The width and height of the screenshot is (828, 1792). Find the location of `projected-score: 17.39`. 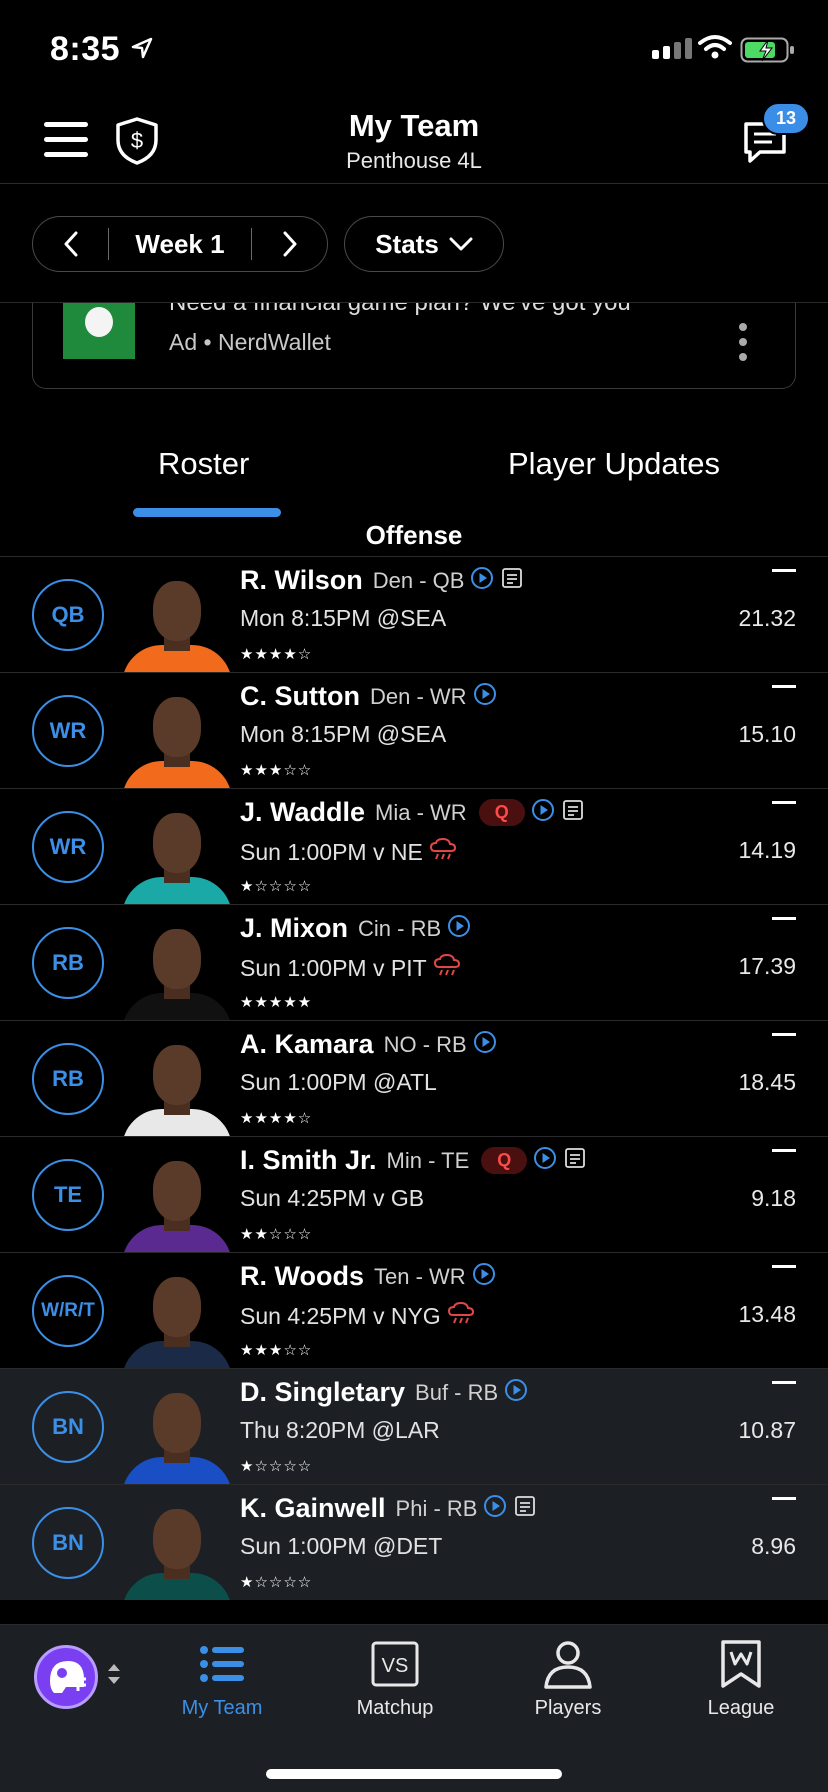

projected-score: 17.39 is located at coordinates (767, 966).